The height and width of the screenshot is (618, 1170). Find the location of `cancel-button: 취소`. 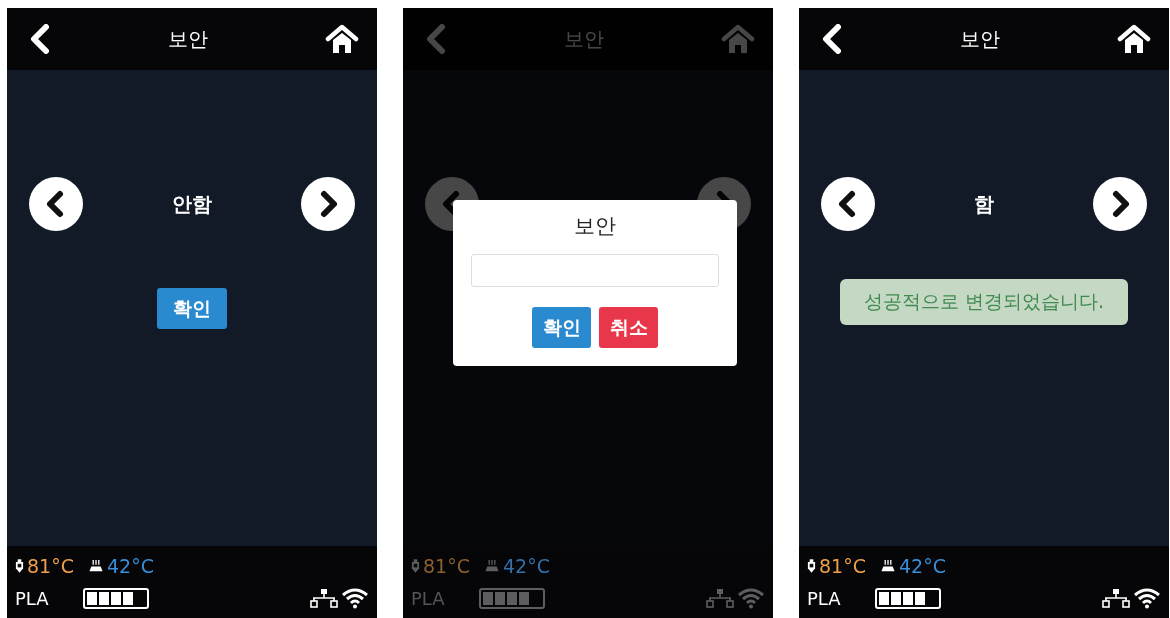

cancel-button: 취소 is located at coordinates (628, 327).